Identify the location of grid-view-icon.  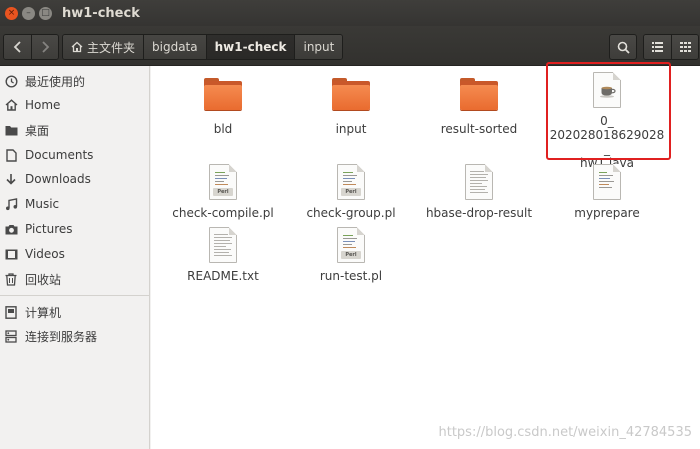
(685, 47).